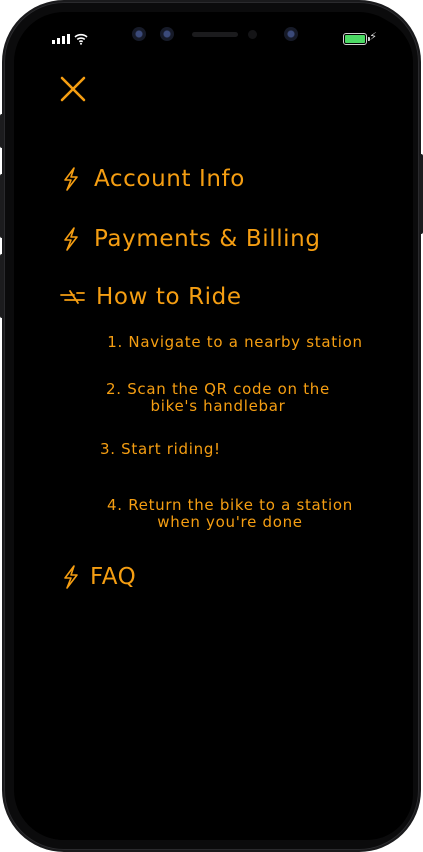 This screenshot has width=423, height=852. What do you see at coordinates (207, 239) in the screenshot?
I see `menu-item-label: Payments & Billing` at bounding box center [207, 239].